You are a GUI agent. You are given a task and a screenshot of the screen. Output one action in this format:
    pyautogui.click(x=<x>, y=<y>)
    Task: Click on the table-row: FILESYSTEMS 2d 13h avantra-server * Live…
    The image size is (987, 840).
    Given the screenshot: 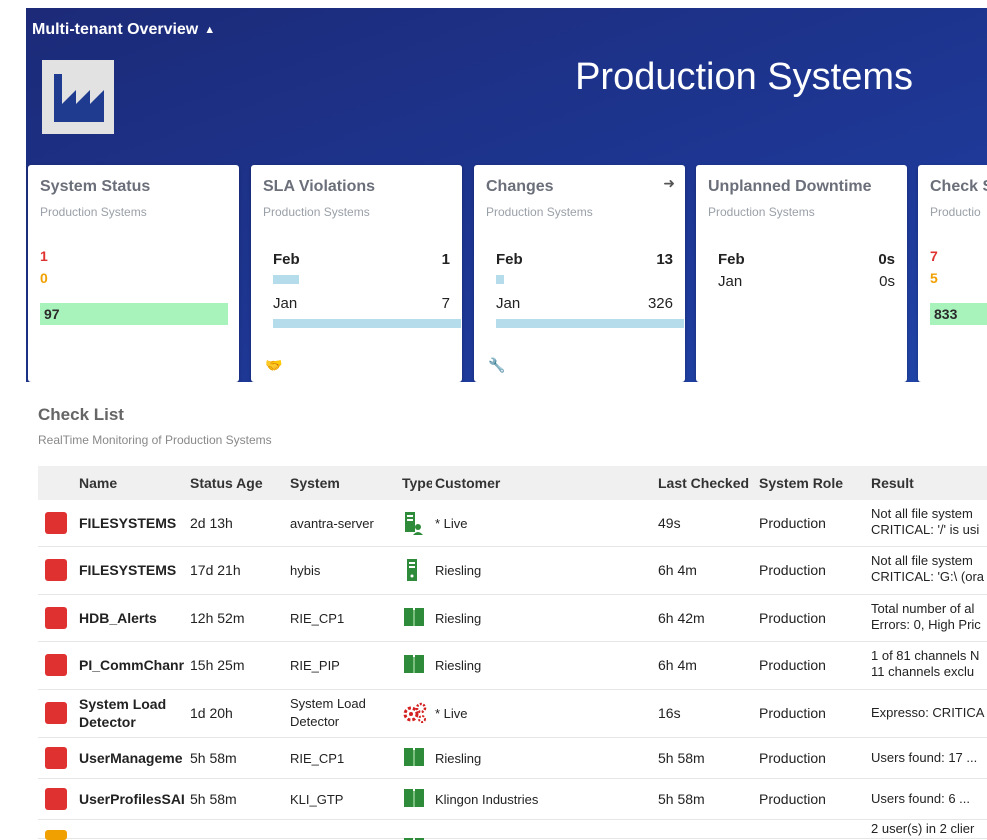 What is the action you would take?
    pyautogui.click(x=512, y=523)
    